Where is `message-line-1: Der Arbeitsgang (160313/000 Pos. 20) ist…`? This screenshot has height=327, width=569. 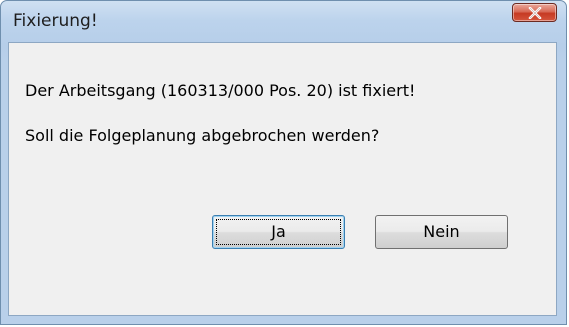
message-line-1: Der Arbeitsgang (160313/000 Pos. 20) ist… is located at coordinates (220, 90).